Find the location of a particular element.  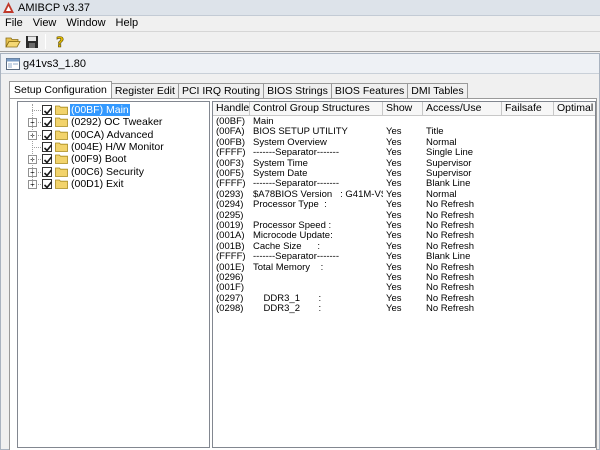

column-header: Failsafe is located at coordinates (528, 109).